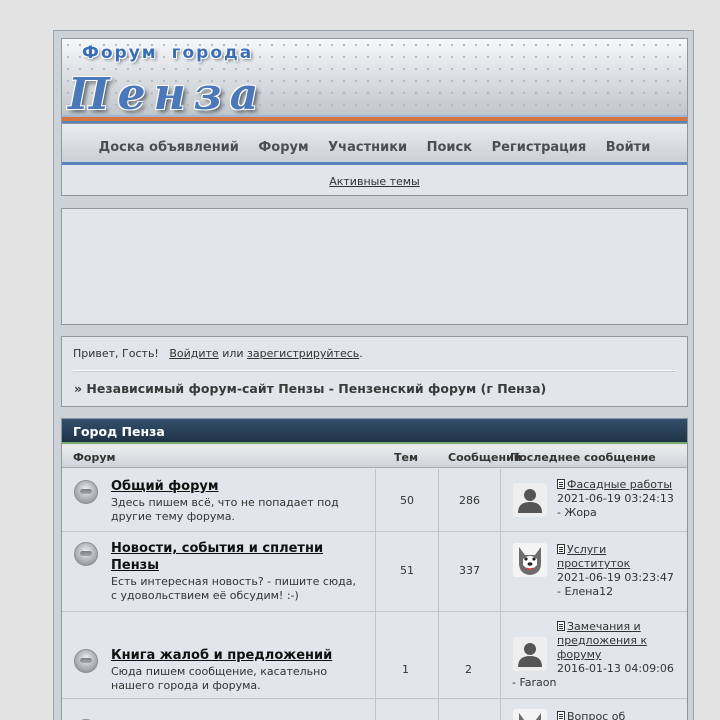  I want to click on welcome-divider, so click(374, 371).